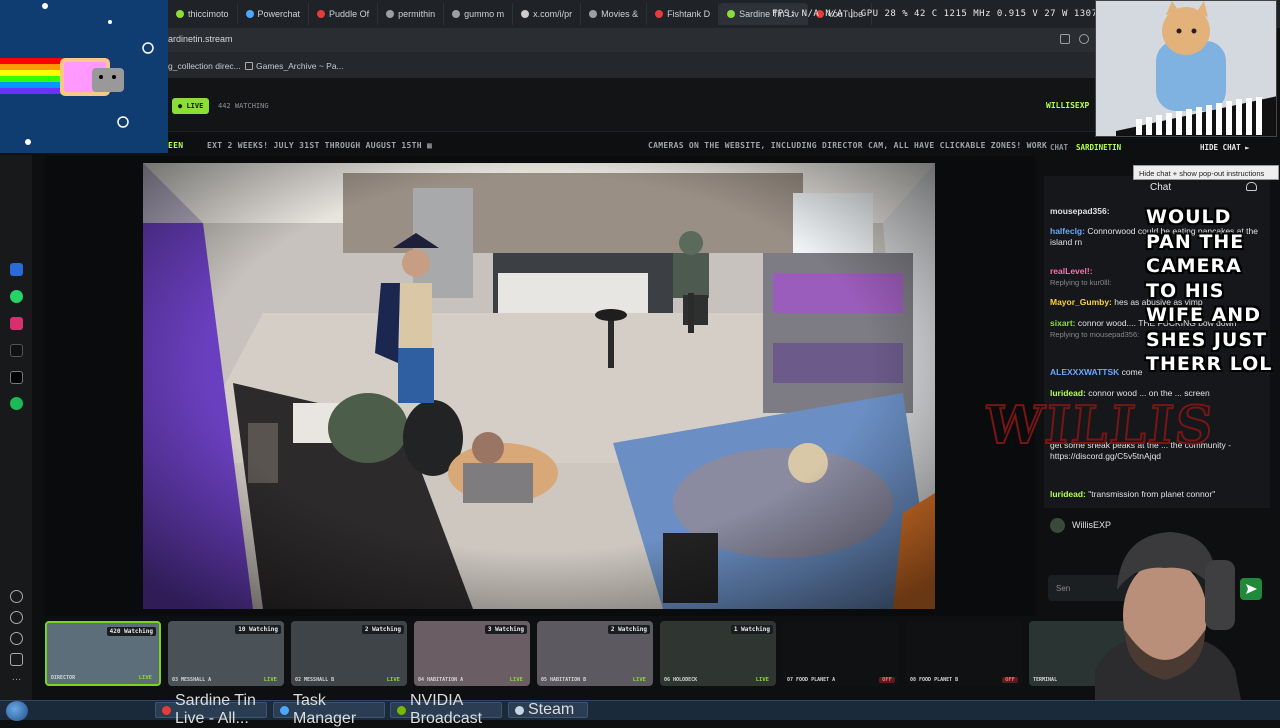 This screenshot has height=728, width=1280. Describe the element at coordinates (1067, 231) in the screenshot. I see `chat-message-user: halfeclg:` at that location.